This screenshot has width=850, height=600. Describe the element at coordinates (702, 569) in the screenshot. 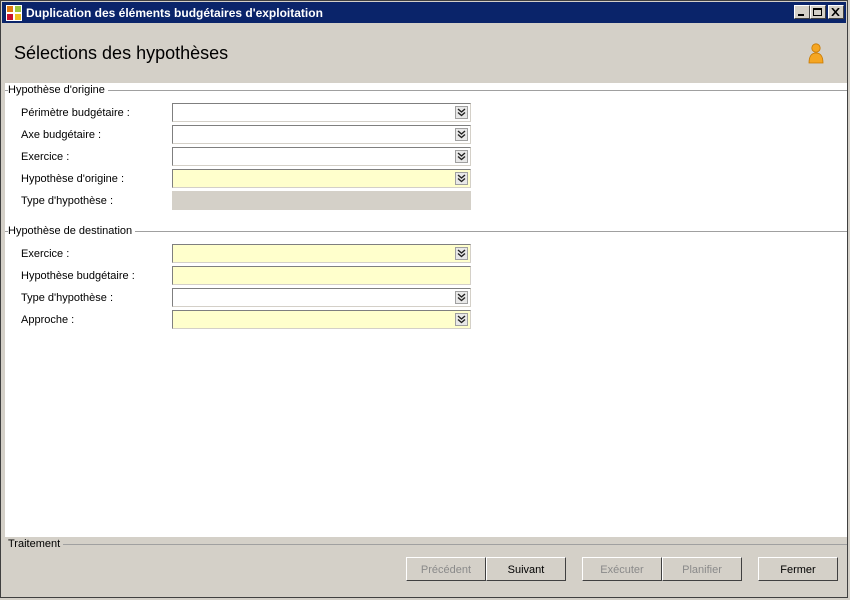

I see `schedule-button: Planifier` at that location.